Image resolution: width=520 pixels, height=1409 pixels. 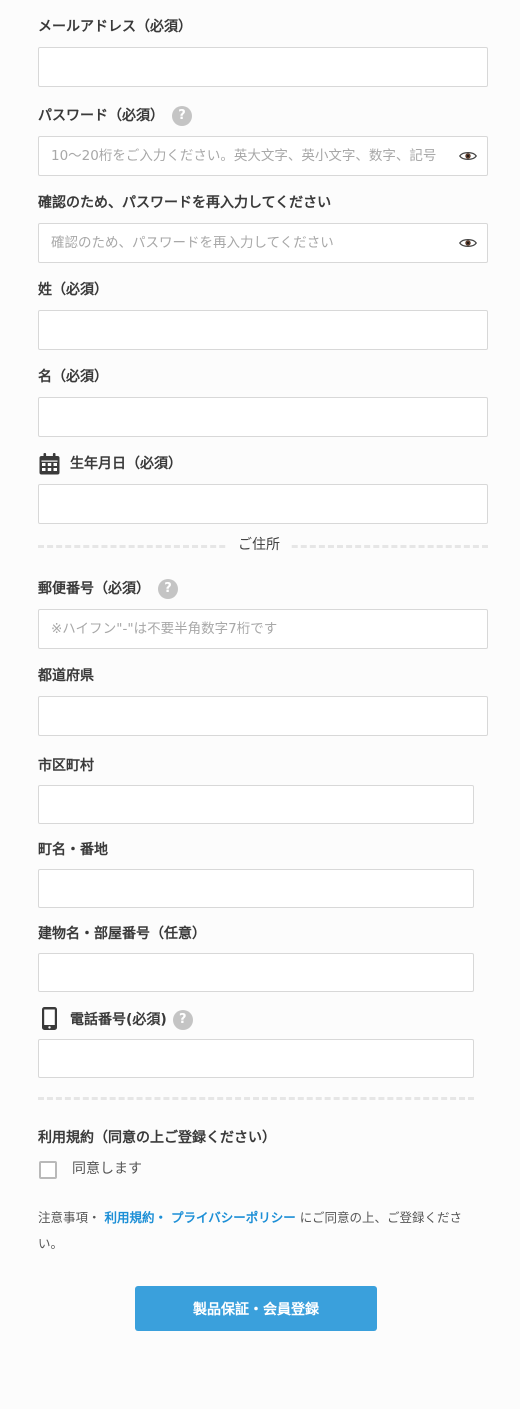 I want to click on building-field-box, so click(x=256, y=972).